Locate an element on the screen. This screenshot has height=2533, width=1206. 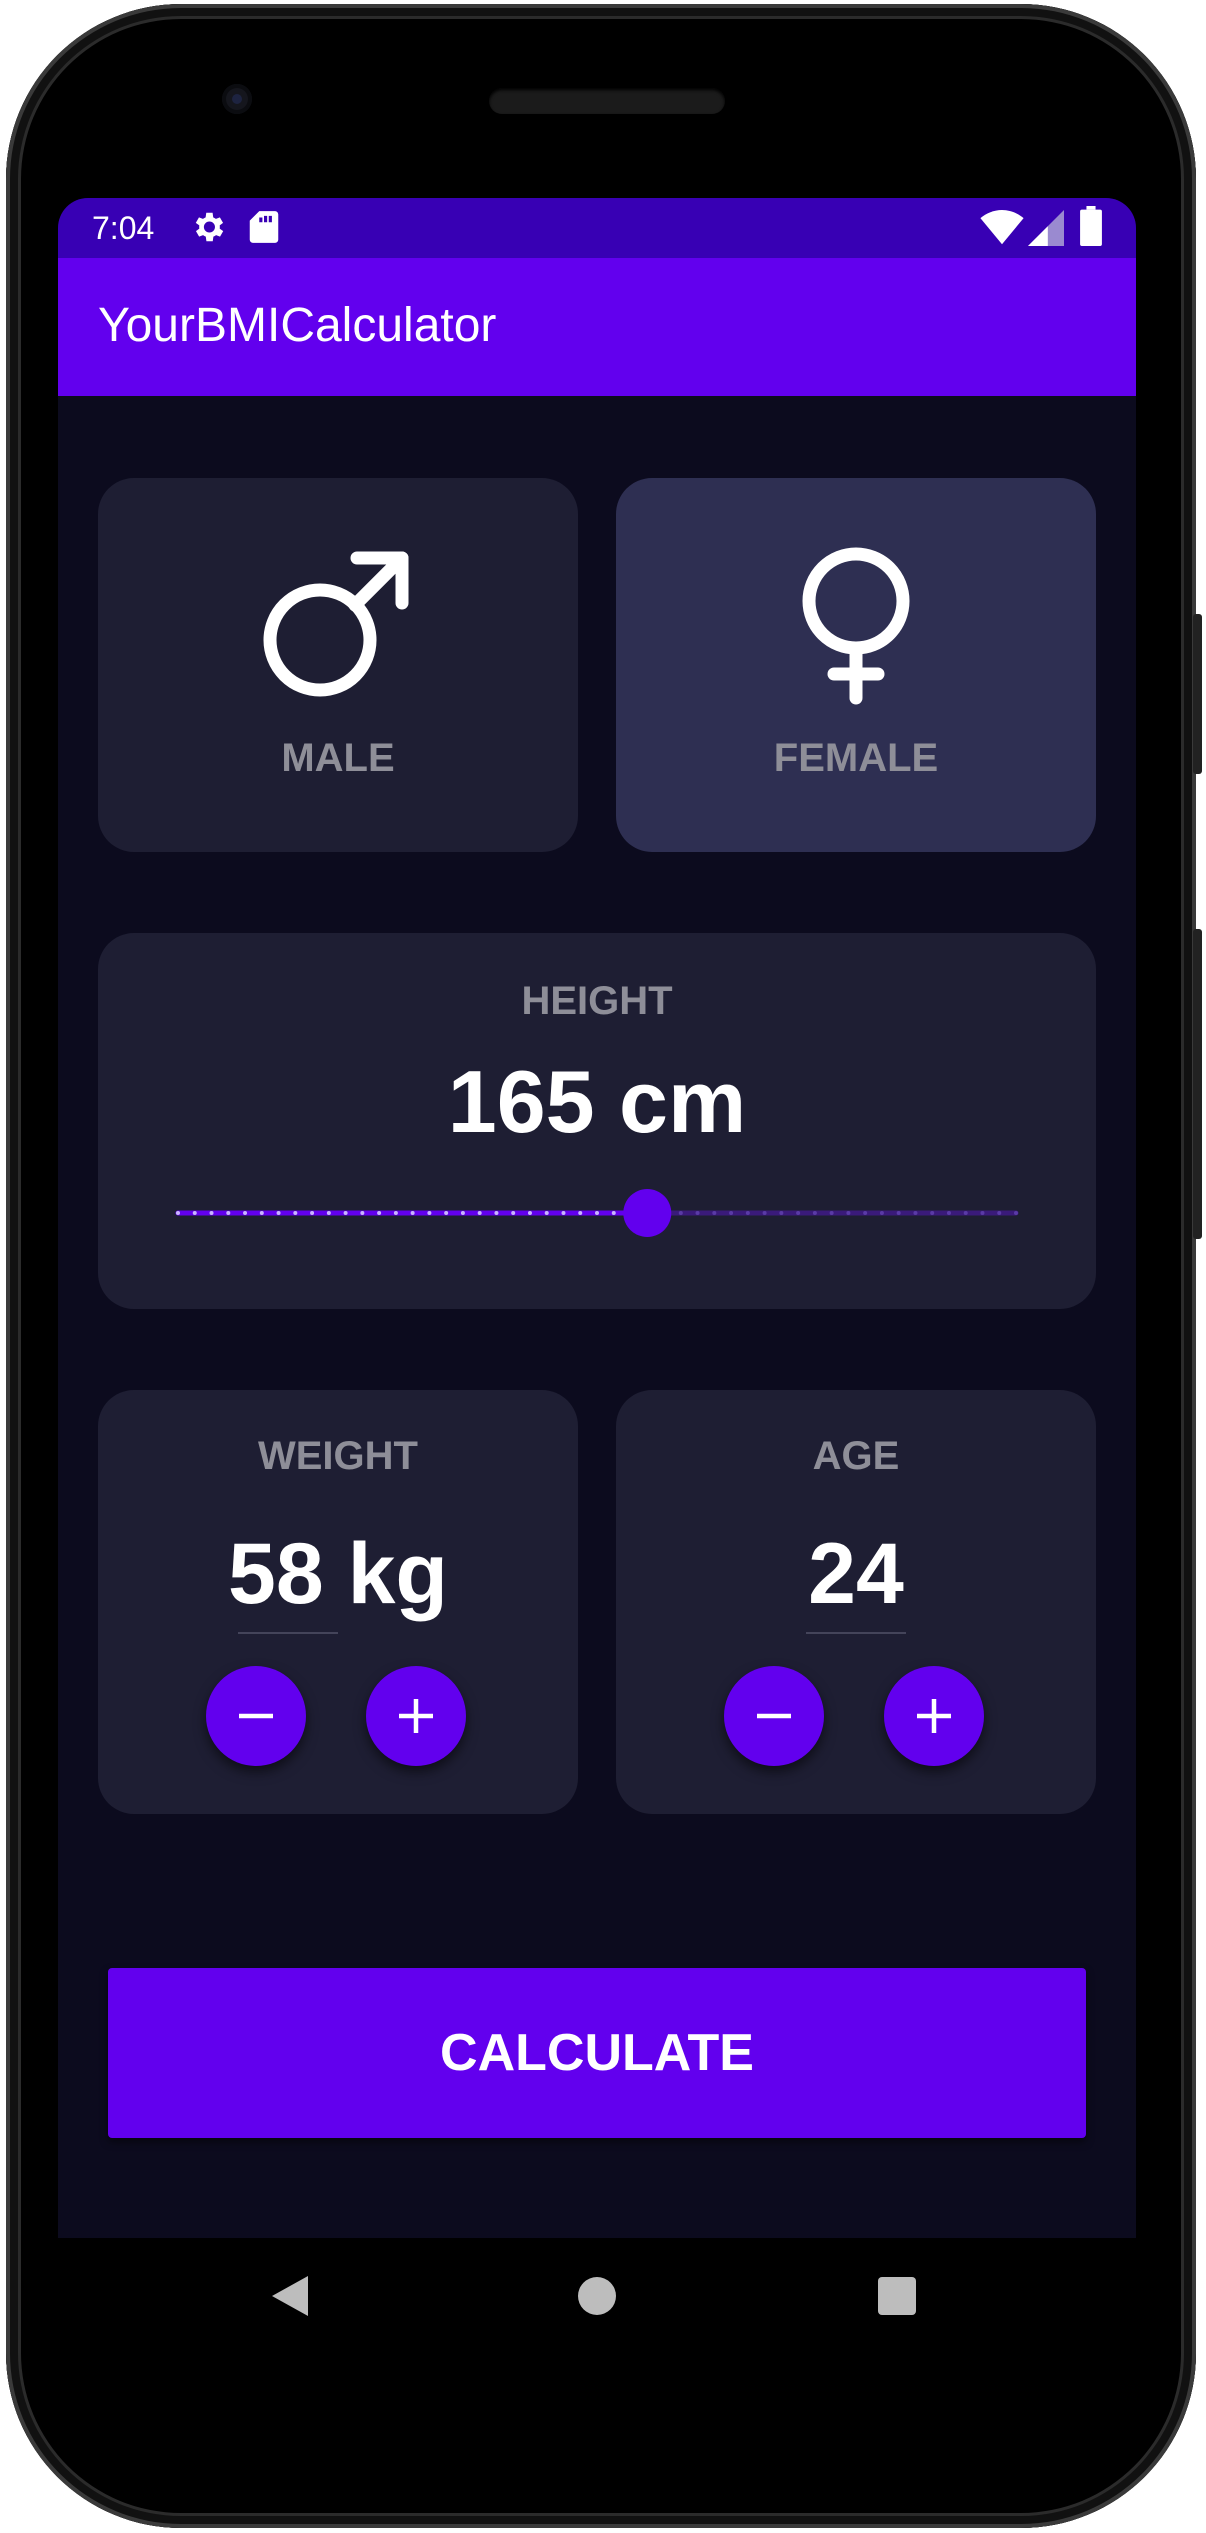
navigation-bar is located at coordinates (597, 2293).